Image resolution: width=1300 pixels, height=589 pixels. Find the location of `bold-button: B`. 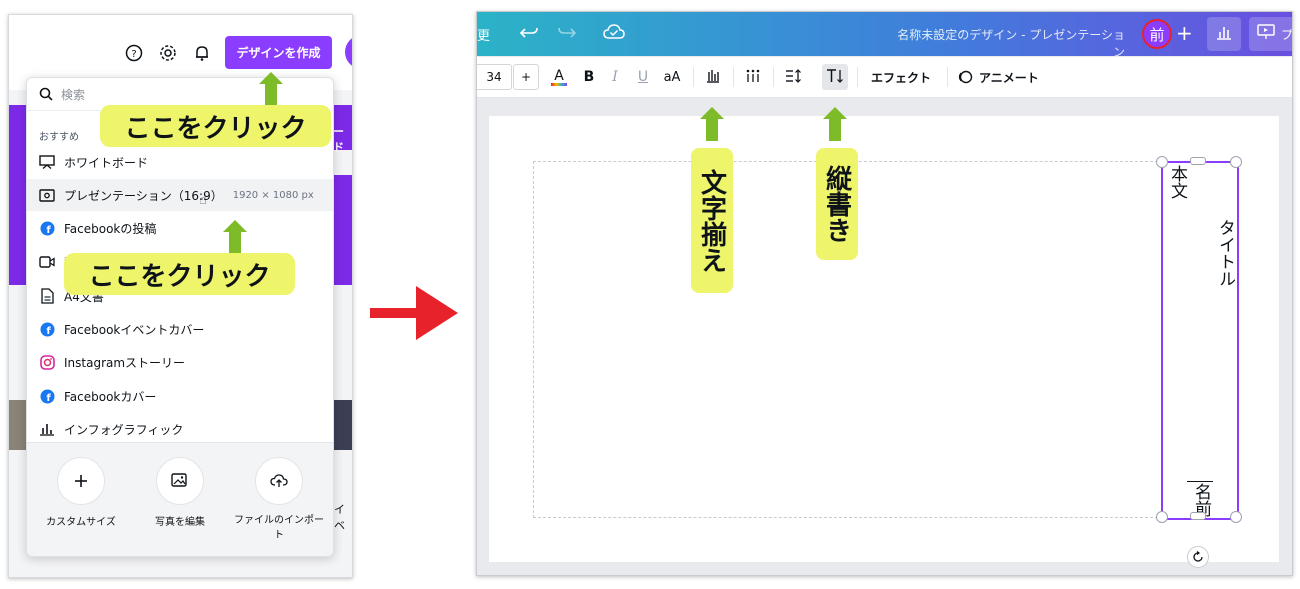

bold-button: B is located at coordinates (589, 77).